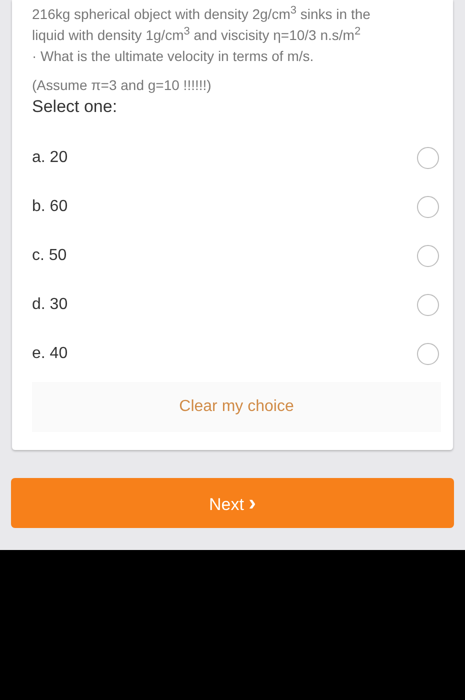  What do you see at coordinates (122, 85) in the screenshot?
I see `hint-text: (Assume π=3 and g=10 !!!!!!)` at bounding box center [122, 85].